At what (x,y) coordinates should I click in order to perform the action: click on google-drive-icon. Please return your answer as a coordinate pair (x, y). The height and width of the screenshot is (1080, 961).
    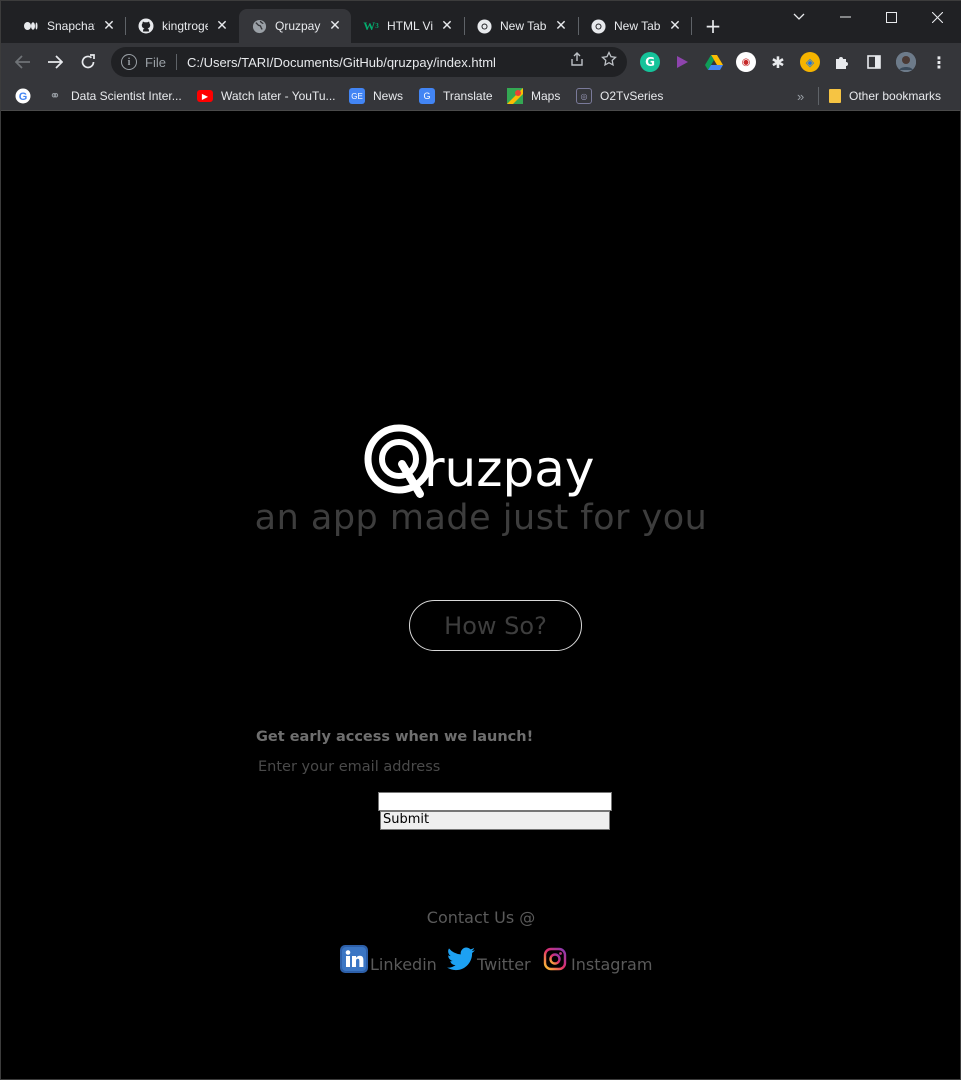
    Looking at the image, I should click on (714, 62).